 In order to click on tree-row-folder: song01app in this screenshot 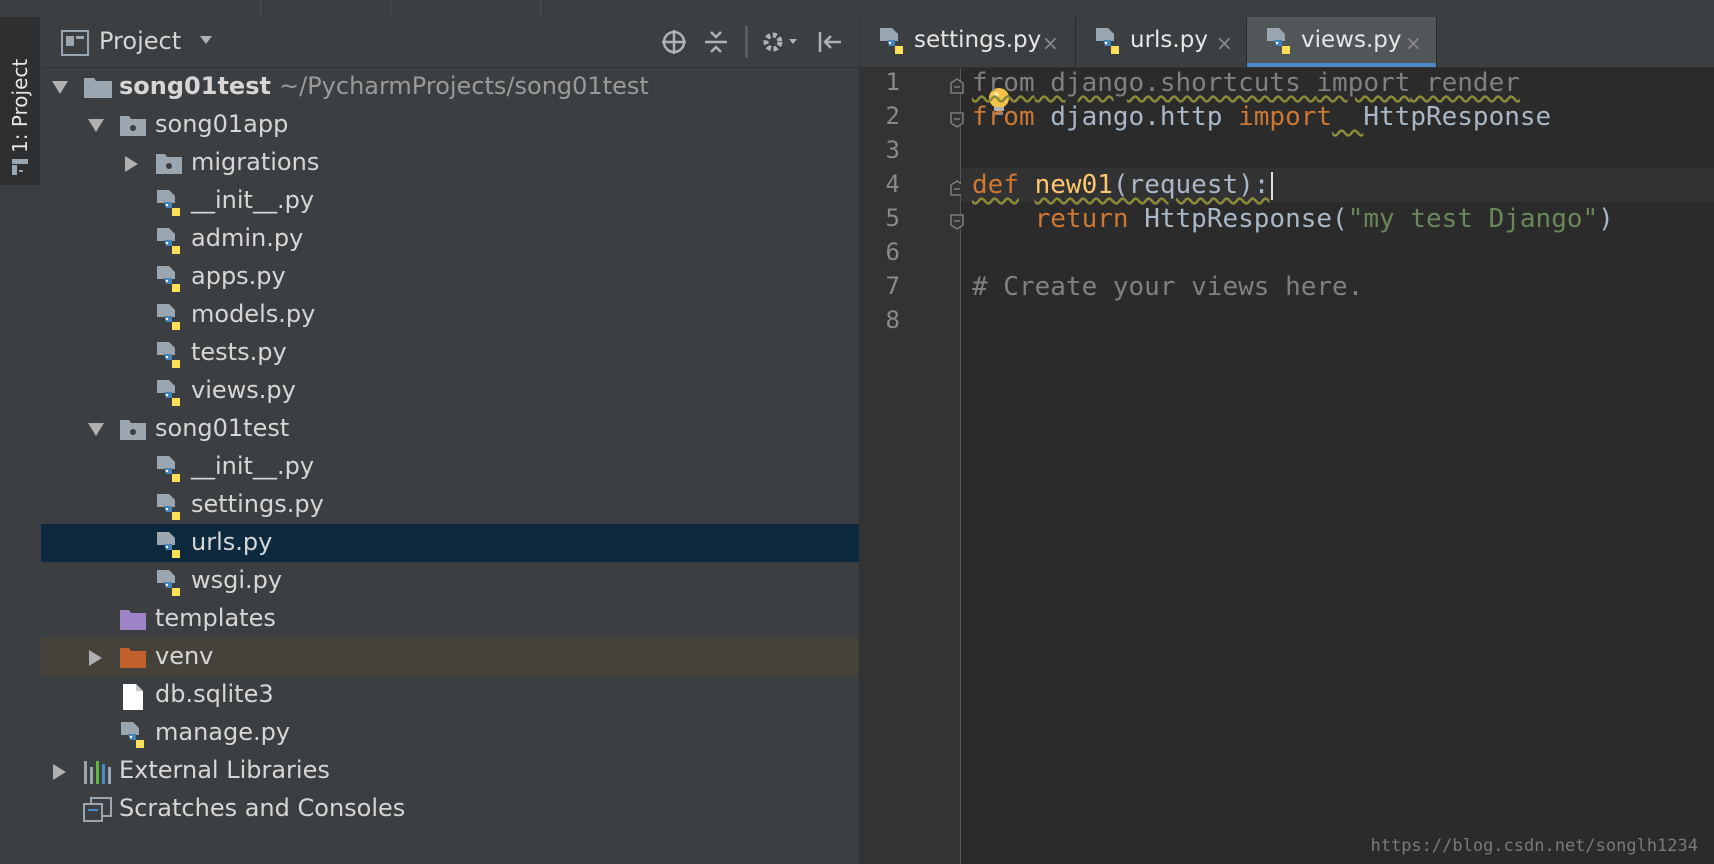, I will do `click(450, 125)`.